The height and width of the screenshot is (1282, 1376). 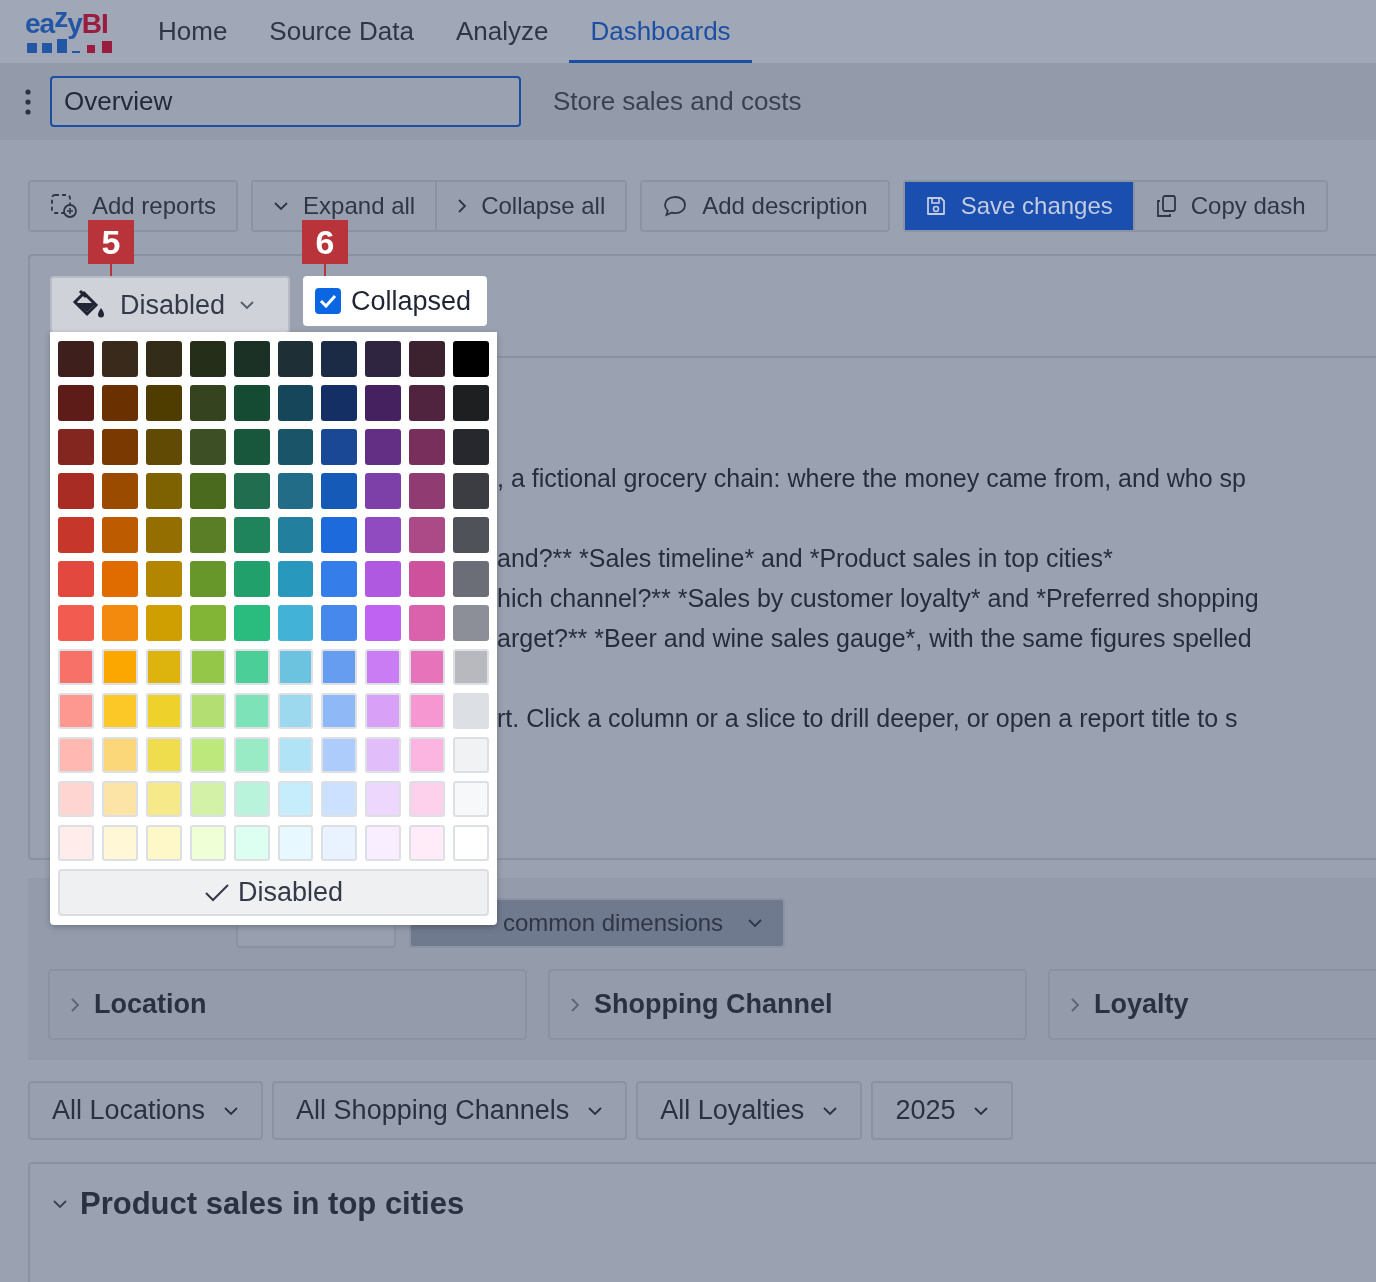 What do you see at coordinates (146, 1110) in the screenshot?
I see `filter-dropdown: All Locations` at bounding box center [146, 1110].